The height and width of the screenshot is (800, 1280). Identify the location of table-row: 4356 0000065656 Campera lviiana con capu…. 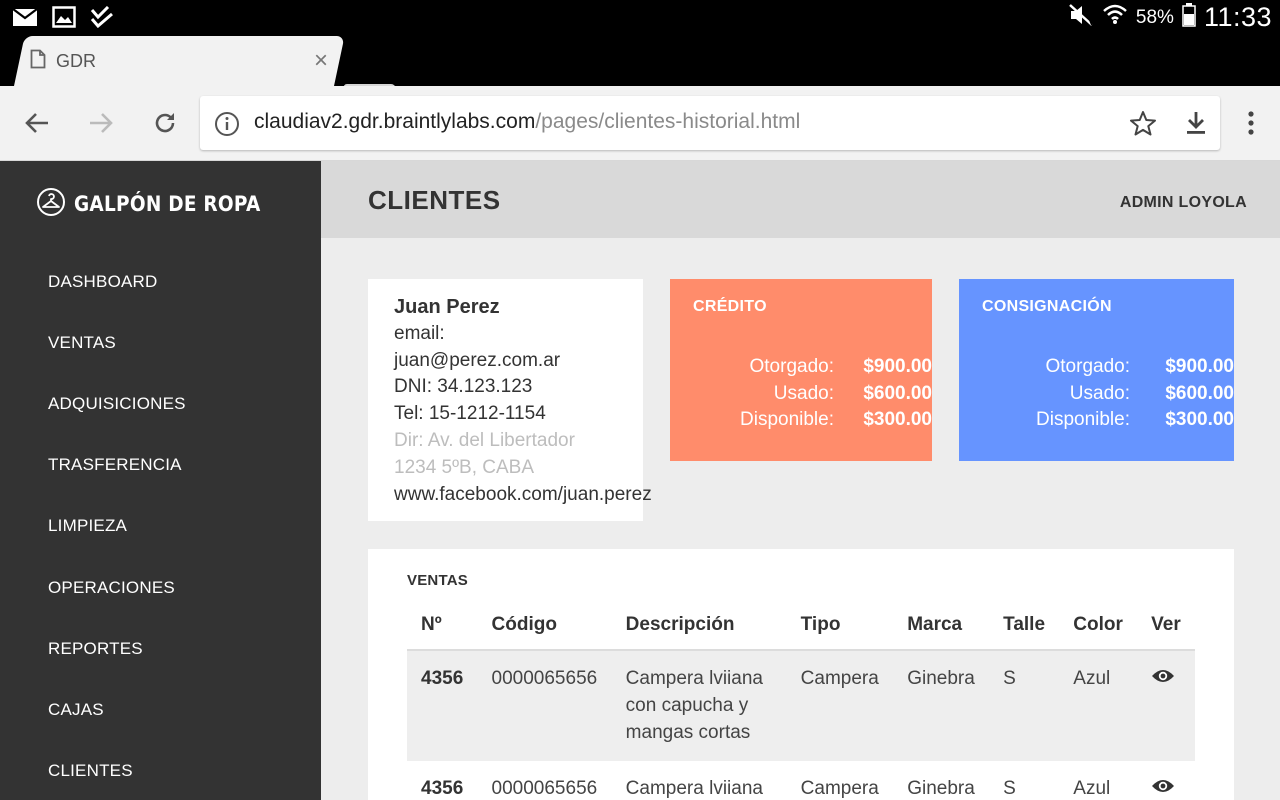
(801, 705).